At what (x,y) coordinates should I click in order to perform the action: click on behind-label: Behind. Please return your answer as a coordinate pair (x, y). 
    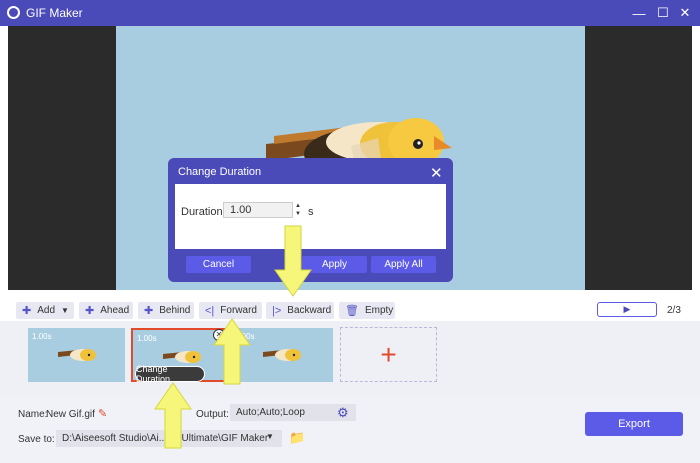
    Looking at the image, I should click on (175, 310).